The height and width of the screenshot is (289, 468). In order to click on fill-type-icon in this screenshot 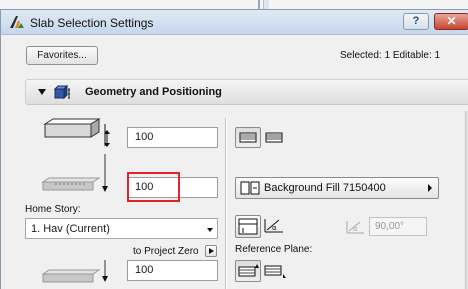, I will do `click(251, 189)`.